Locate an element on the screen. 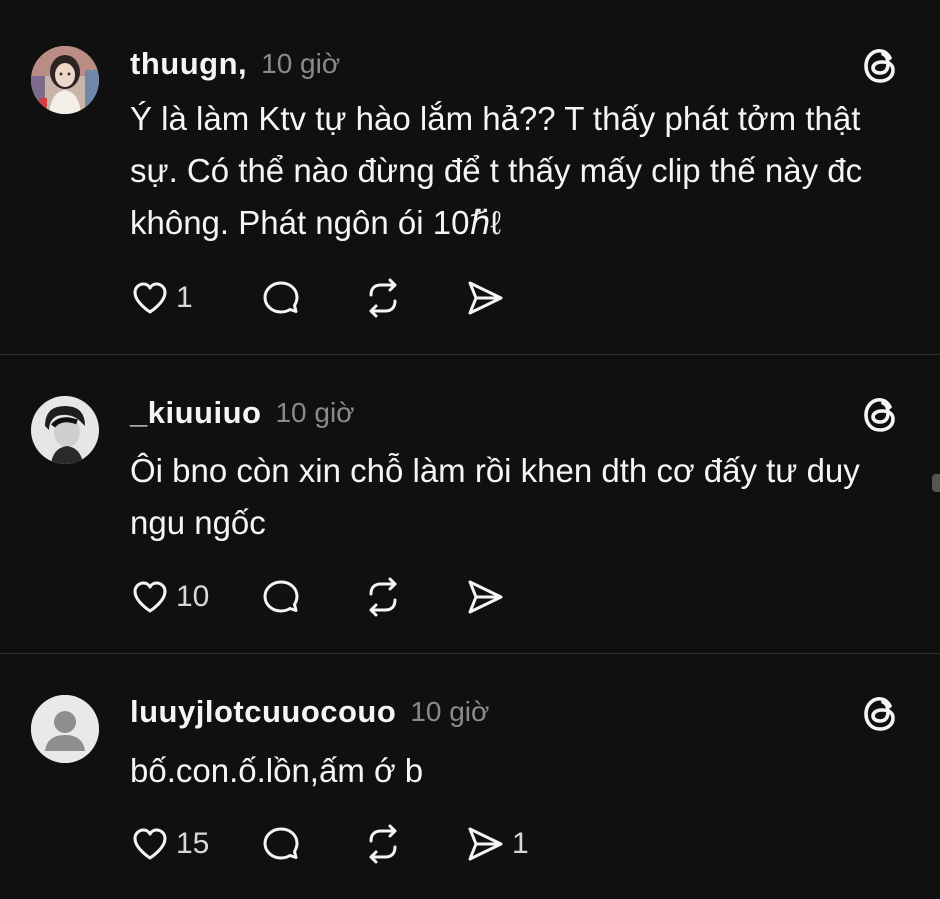 This screenshot has height=899, width=940. action-bar: 15 1 is located at coordinates (350, 844).